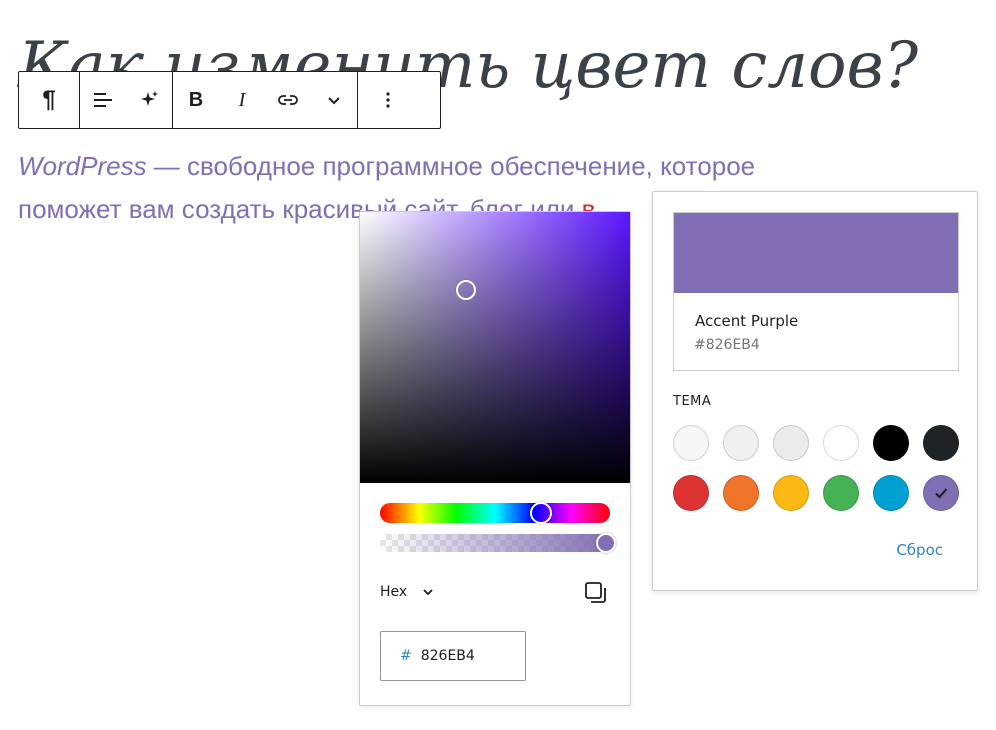 The width and height of the screenshot is (996, 730). What do you see at coordinates (394, 592) in the screenshot?
I see `color-format-label: Hex` at bounding box center [394, 592].